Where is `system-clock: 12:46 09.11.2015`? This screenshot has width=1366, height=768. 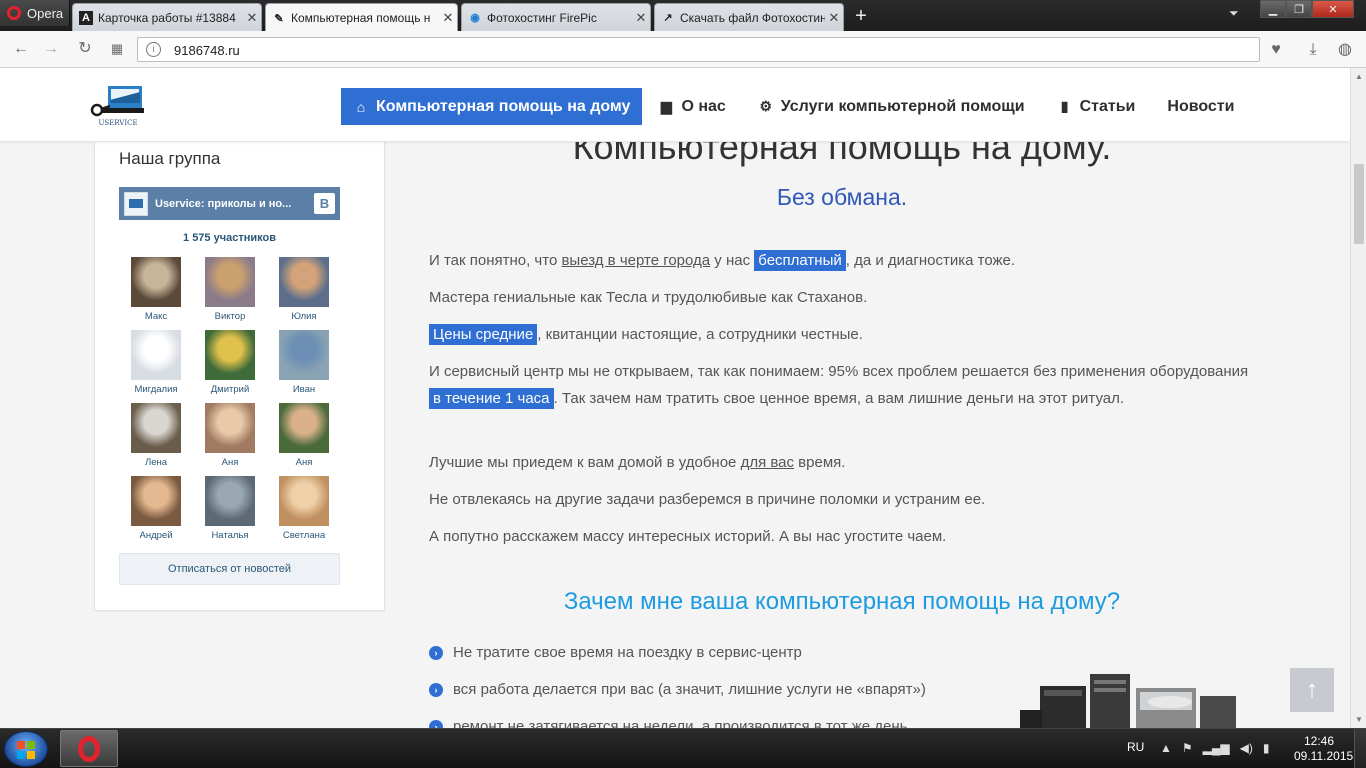
system-clock: 12:46 09.11.2015 is located at coordinates (1323, 749).